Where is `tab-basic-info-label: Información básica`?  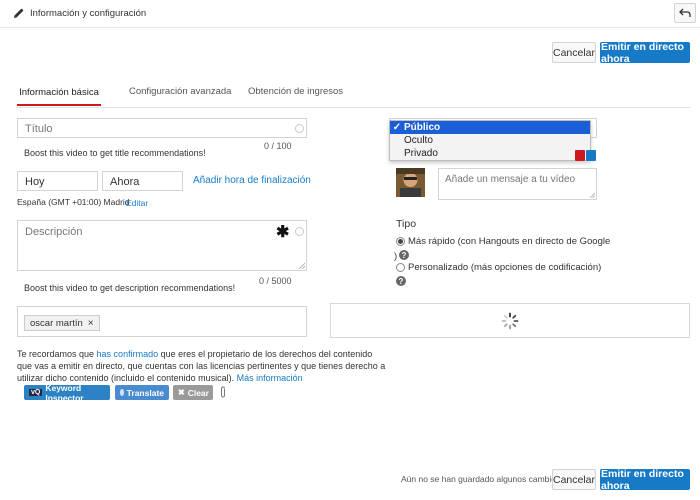 tab-basic-info-label: Información básica is located at coordinates (59, 92).